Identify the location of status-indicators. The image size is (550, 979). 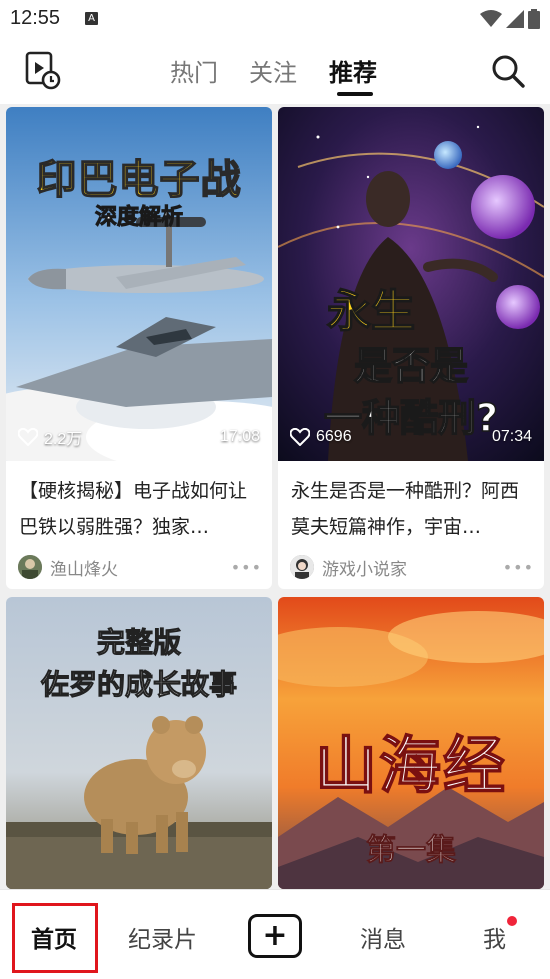
(510, 19).